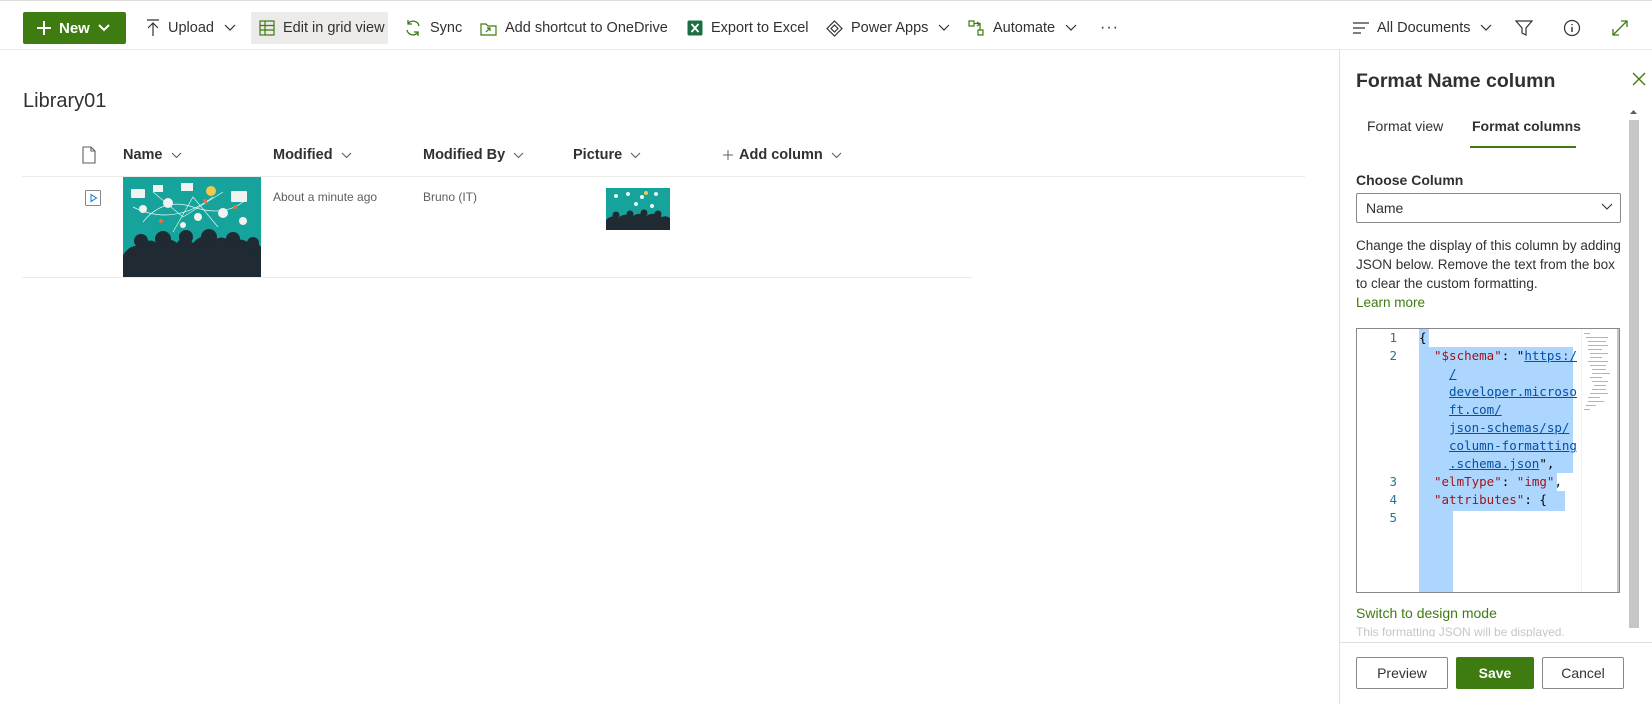 The image size is (1652, 704). Describe the element at coordinates (1468, 355) in the screenshot. I see `json-key: "$schema"` at that location.